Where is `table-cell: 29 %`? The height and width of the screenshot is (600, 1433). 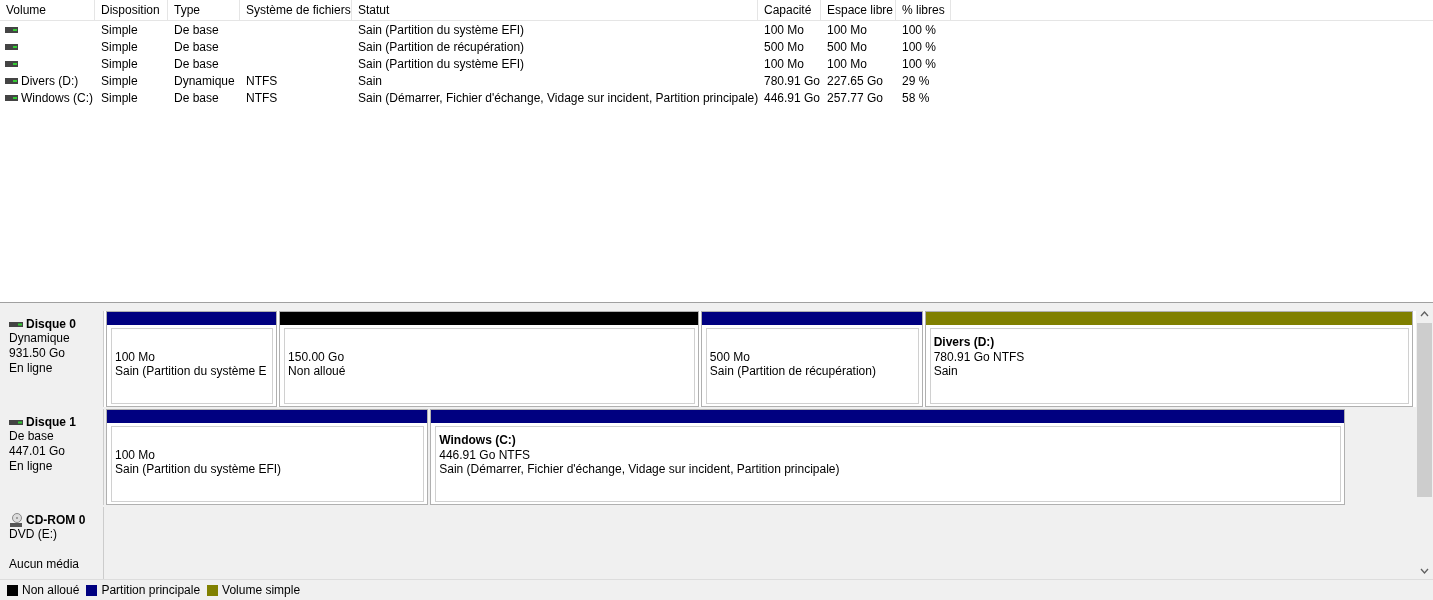
table-cell: 29 % is located at coordinates (916, 80).